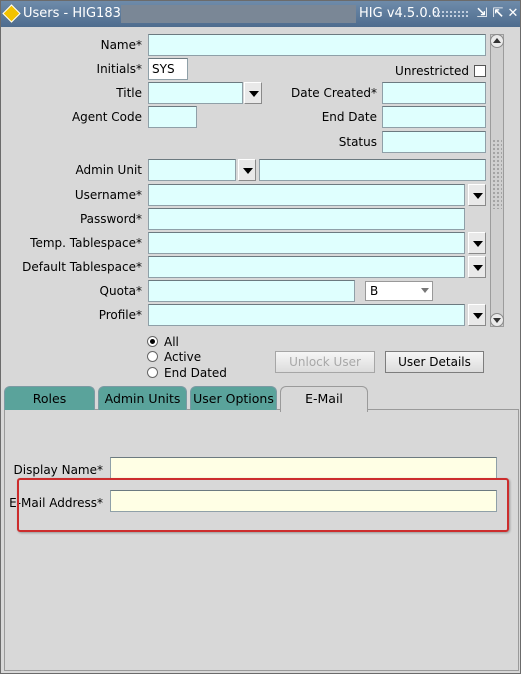 This screenshot has height=674, width=521. I want to click on agent-code-label: Agent Code, so click(106, 117).